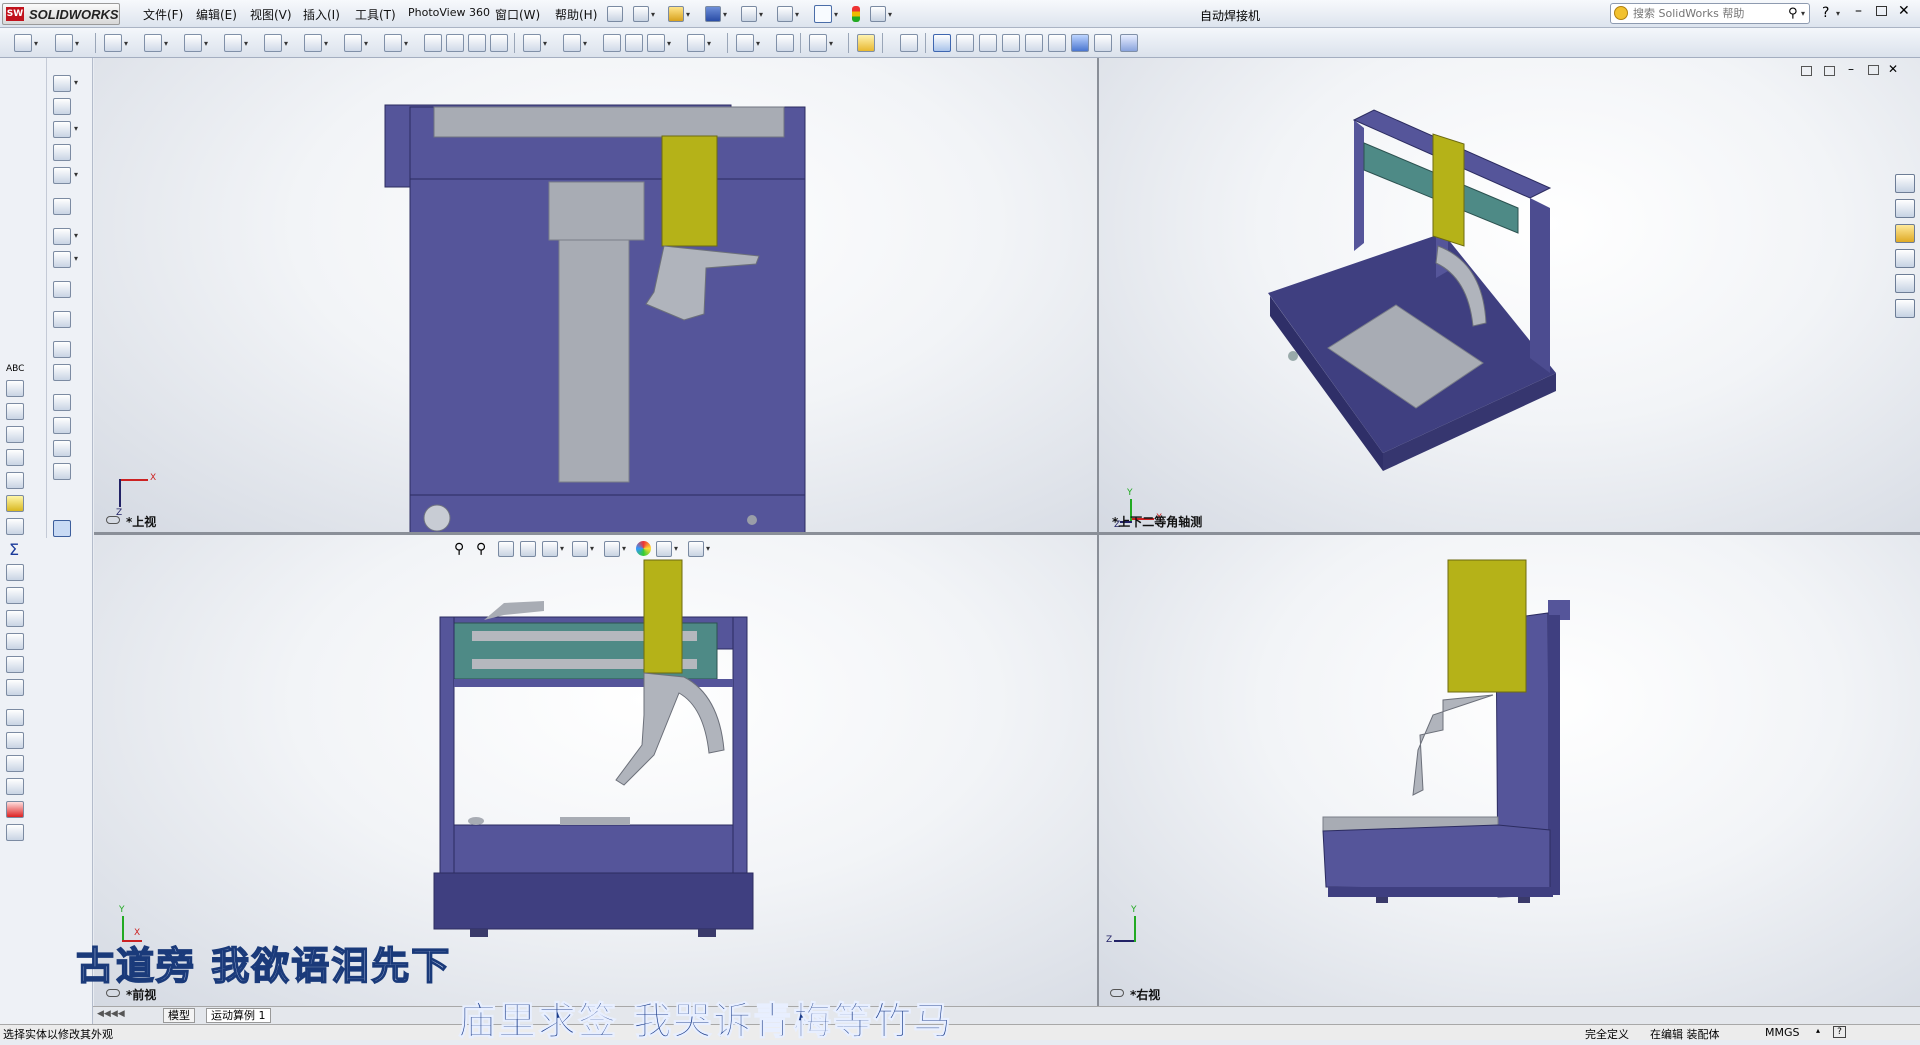 The image size is (1920, 1045). What do you see at coordinates (1905, 183) in the screenshot?
I see `view-home-icon` at bounding box center [1905, 183].